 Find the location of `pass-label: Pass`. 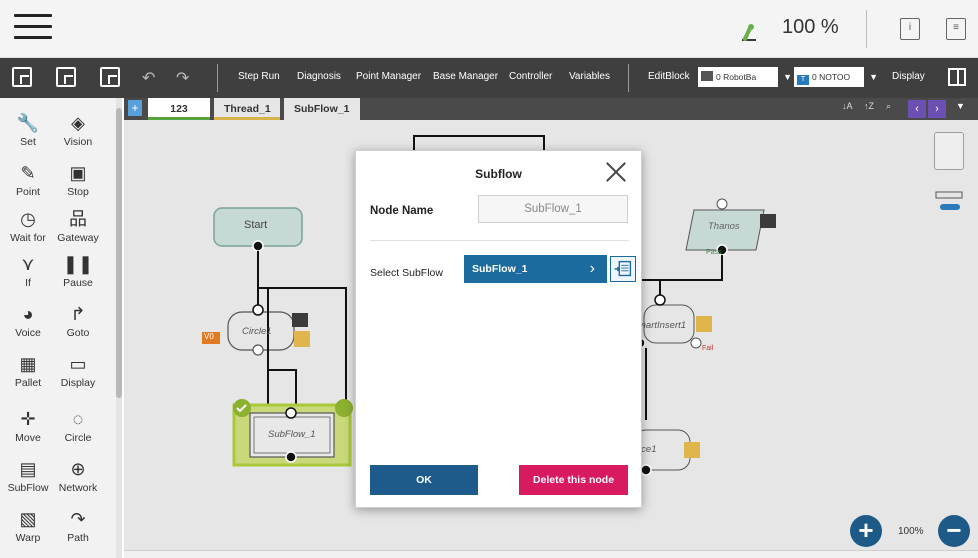

pass-label: Pass is located at coordinates (714, 252).